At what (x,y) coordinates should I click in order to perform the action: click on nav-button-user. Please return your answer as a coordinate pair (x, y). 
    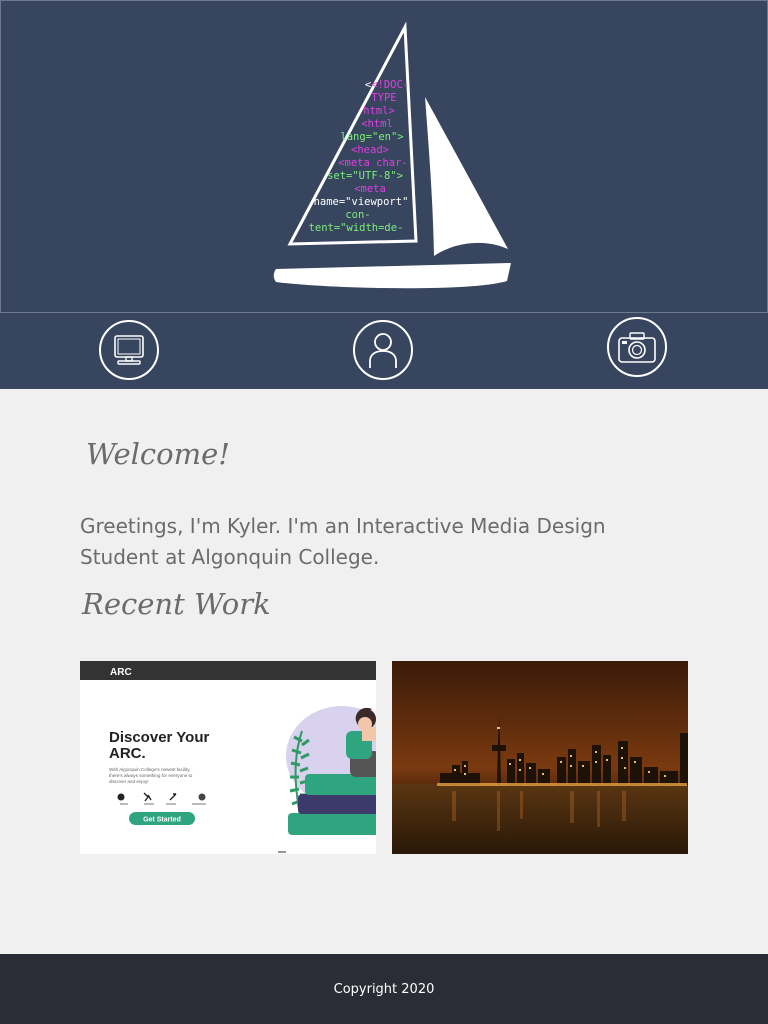
    Looking at the image, I should click on (383, 350).